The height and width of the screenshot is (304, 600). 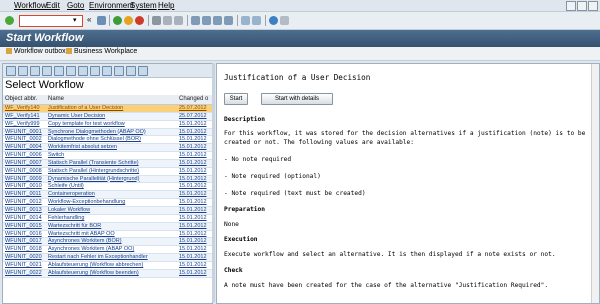 I want to click on column-header-abbr: Object abbr., so click(x=21, y=99).